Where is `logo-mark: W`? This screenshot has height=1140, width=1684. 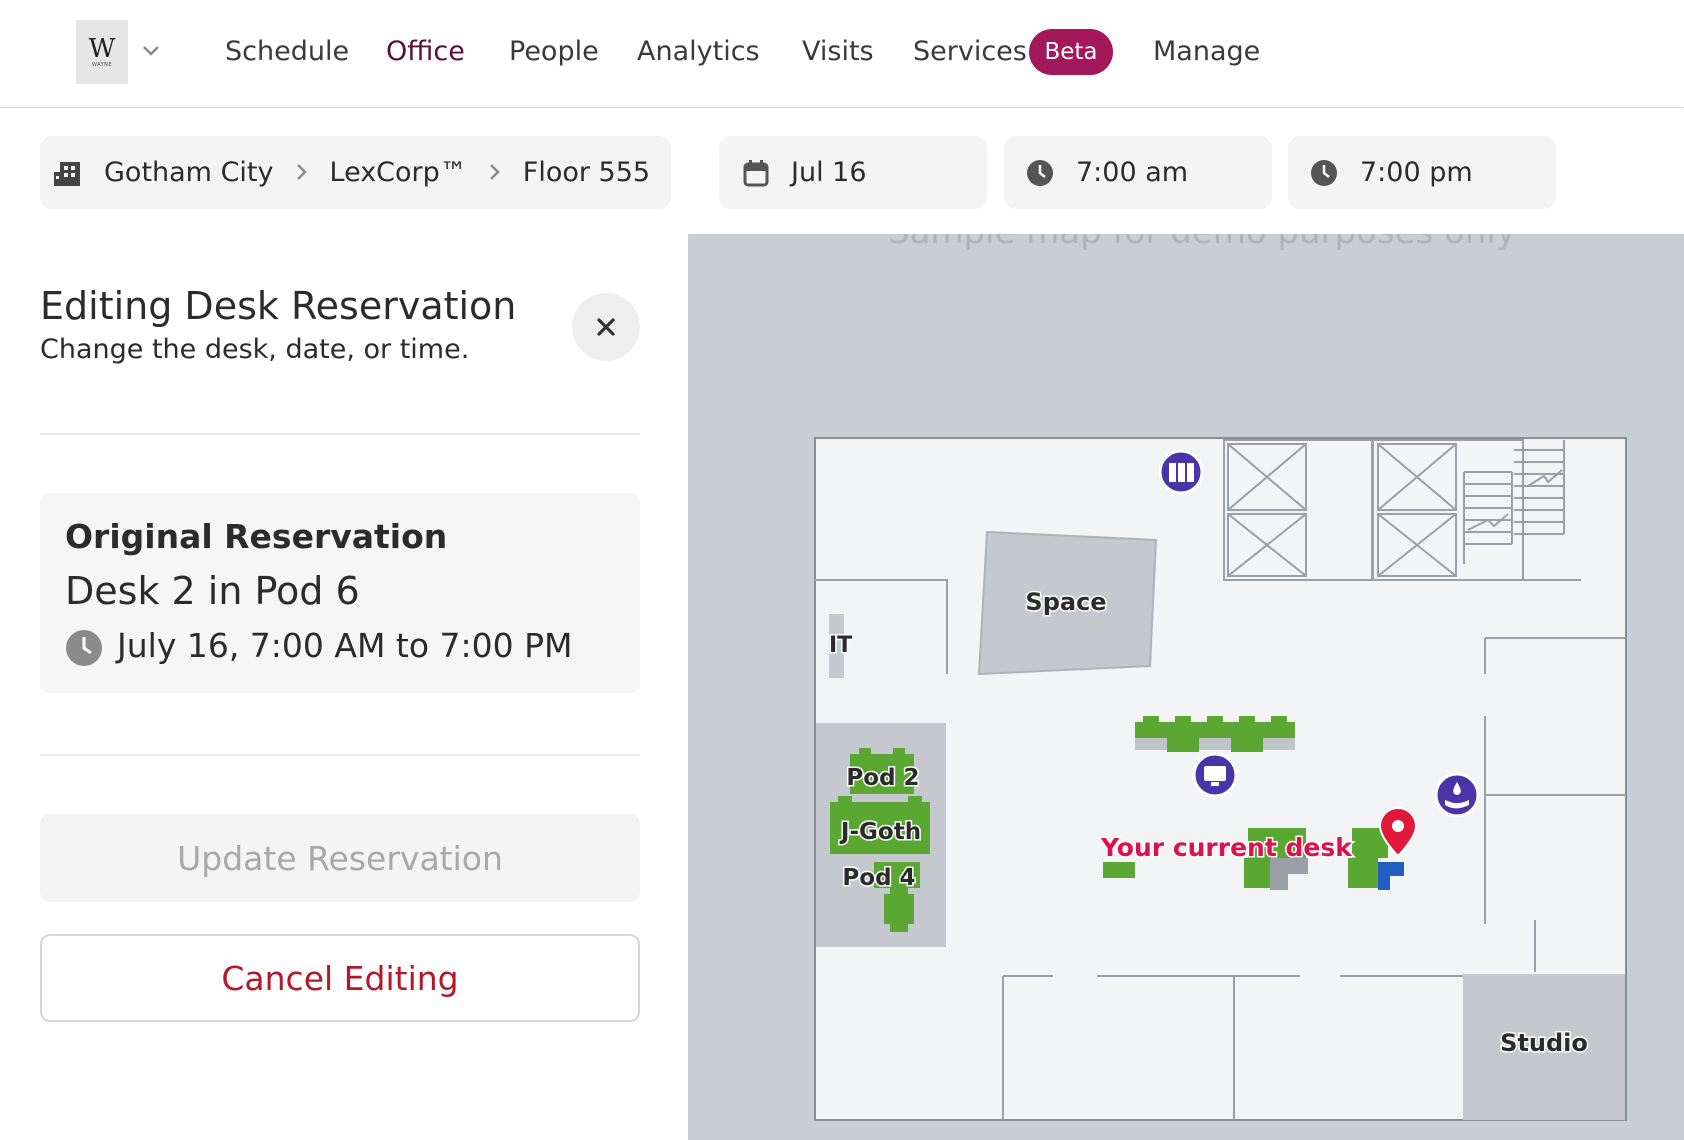
logo-mark: W is located at coordinates (102, 49).